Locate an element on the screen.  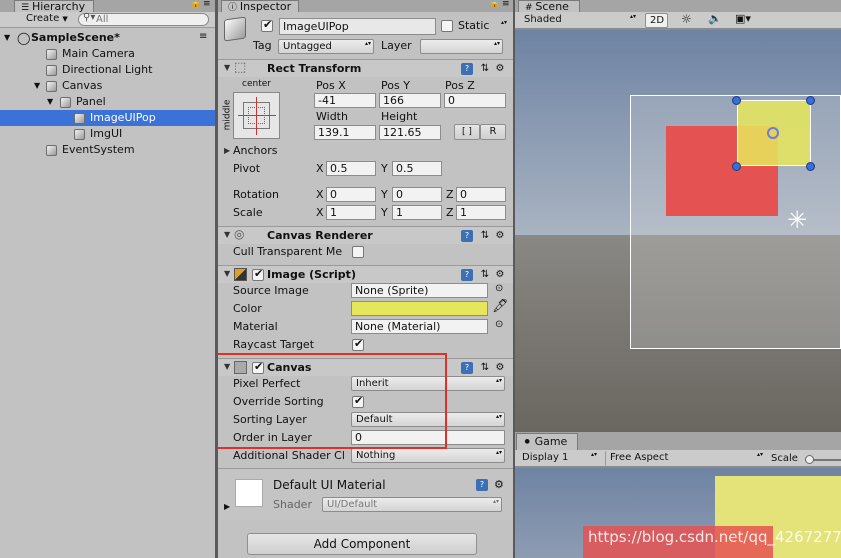
material-field: None (Material) is located at coordinates (419, 326).